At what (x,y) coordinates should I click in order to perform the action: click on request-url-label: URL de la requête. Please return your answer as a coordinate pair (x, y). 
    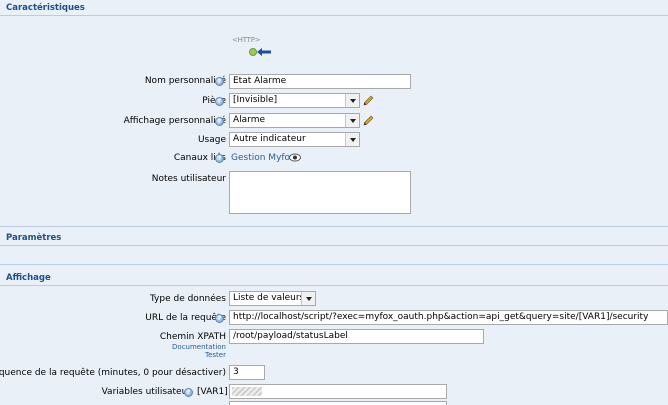
    Looking at the image, I should click on (185, 318).